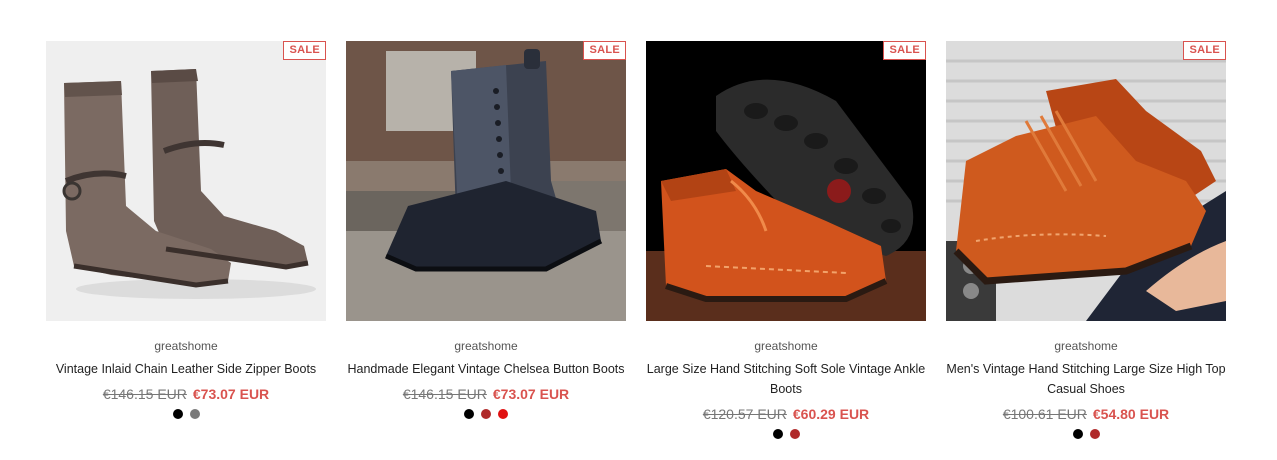 The image size is (1277, 460). I want to click on product-image-chelsea-button-boots, so click(486, 181).